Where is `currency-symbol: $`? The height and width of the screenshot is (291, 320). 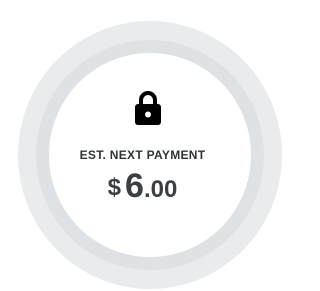
currency-symbol: $ is located at coordinates (114, 187).